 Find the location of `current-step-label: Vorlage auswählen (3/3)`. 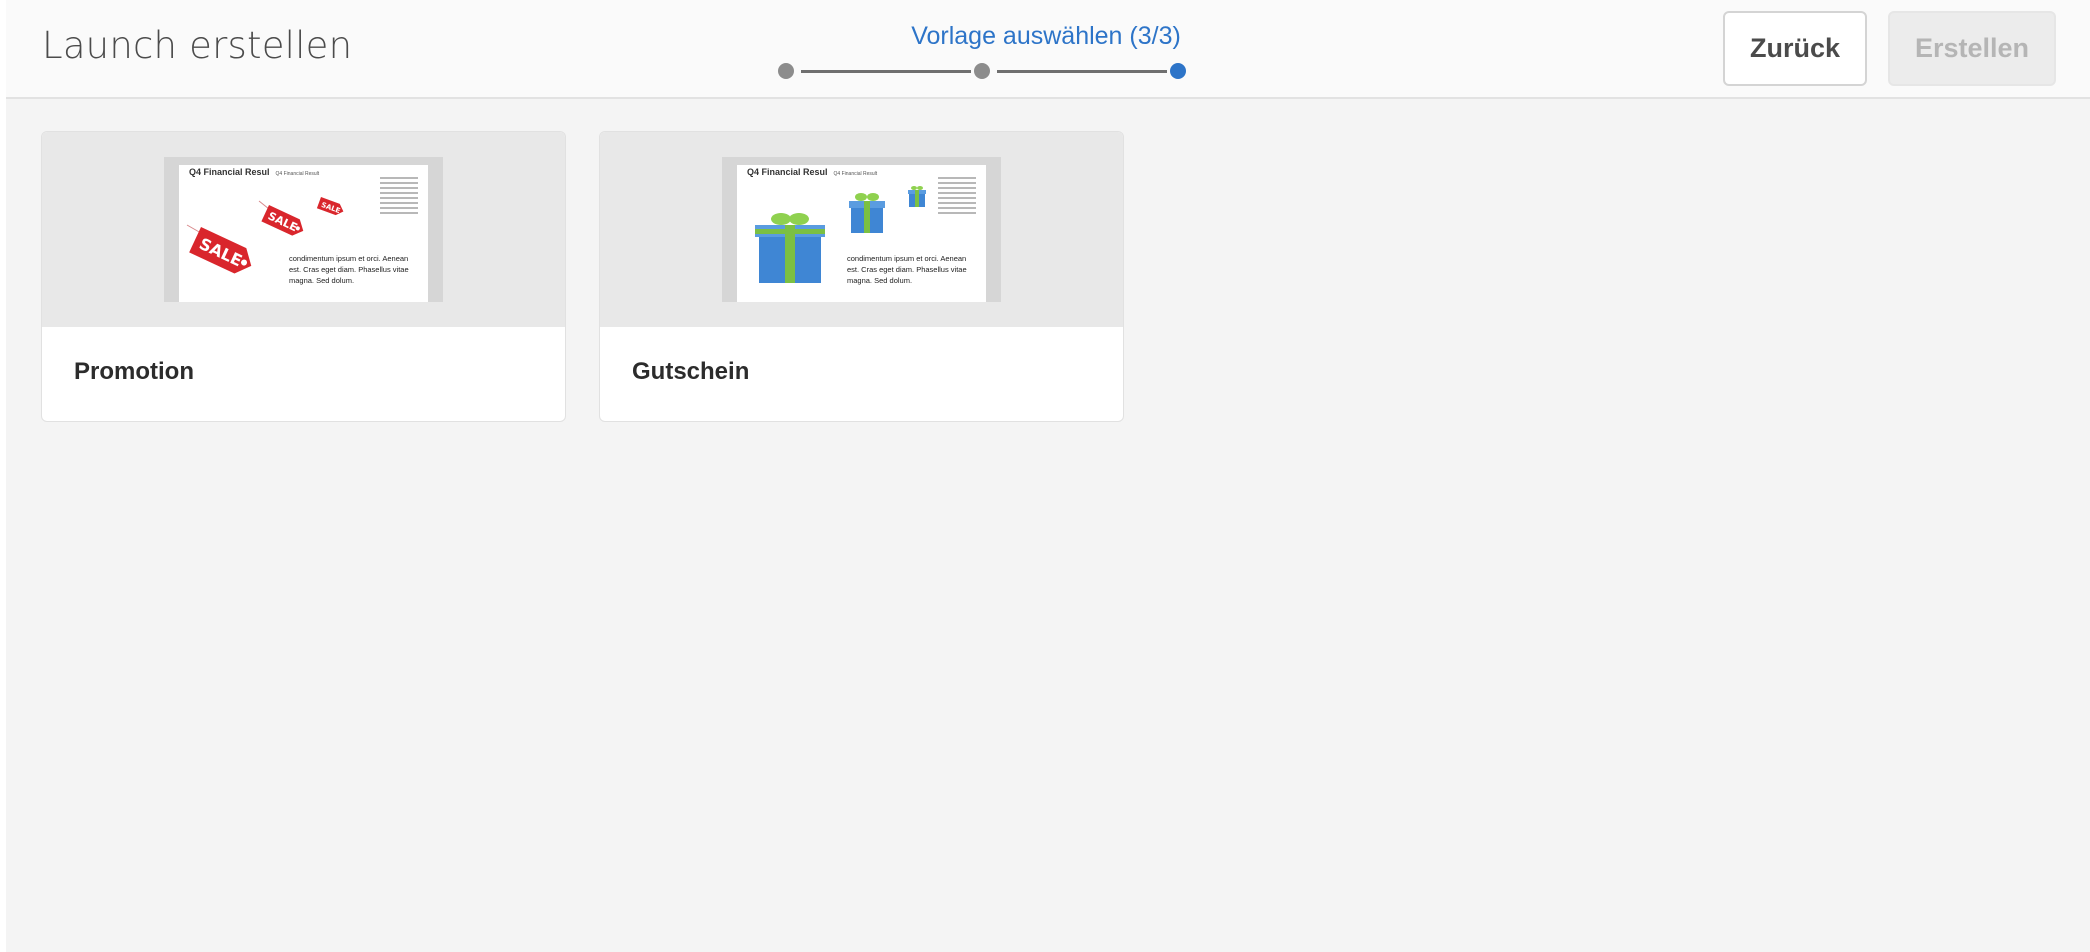

current-step-label: Vorlage auswählen (3/3) is located at coordinates (1046, 36).